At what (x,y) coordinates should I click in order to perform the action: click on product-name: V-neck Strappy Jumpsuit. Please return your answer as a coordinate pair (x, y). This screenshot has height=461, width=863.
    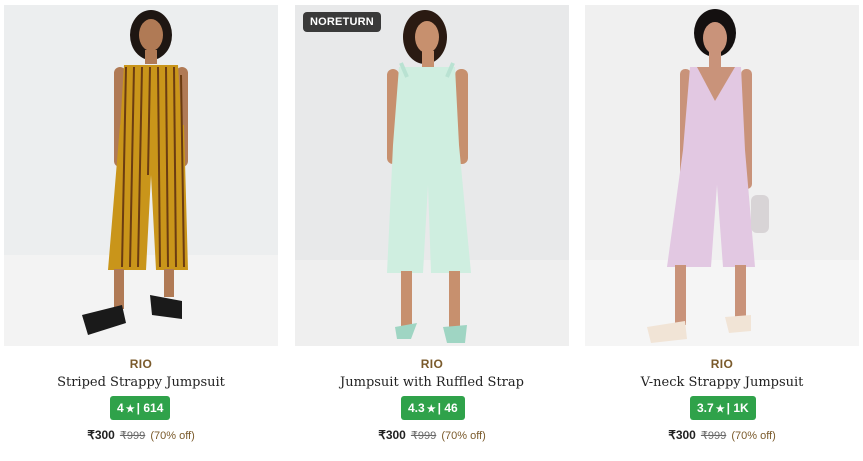
    Looking at the image, I should click on (722, 382).